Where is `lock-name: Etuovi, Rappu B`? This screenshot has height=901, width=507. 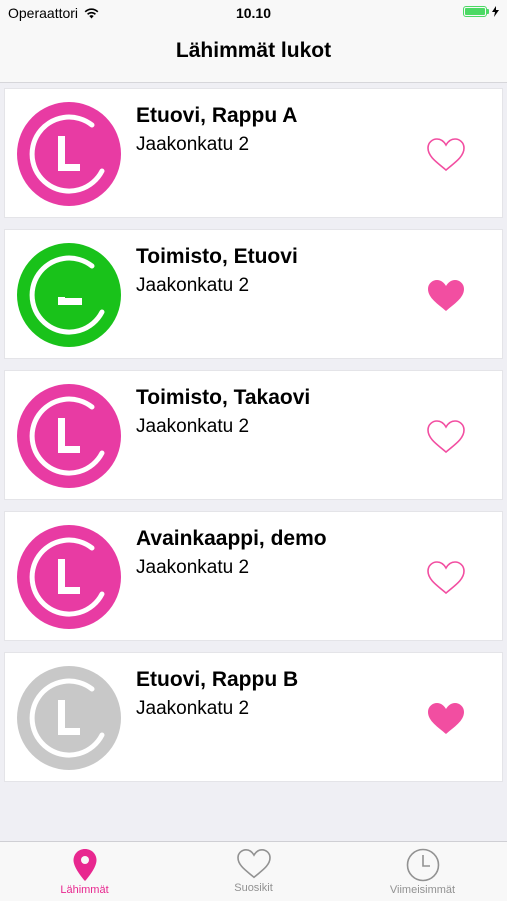
lock-name: Etuovi, Rappu B is located at coordinates (217, 679).